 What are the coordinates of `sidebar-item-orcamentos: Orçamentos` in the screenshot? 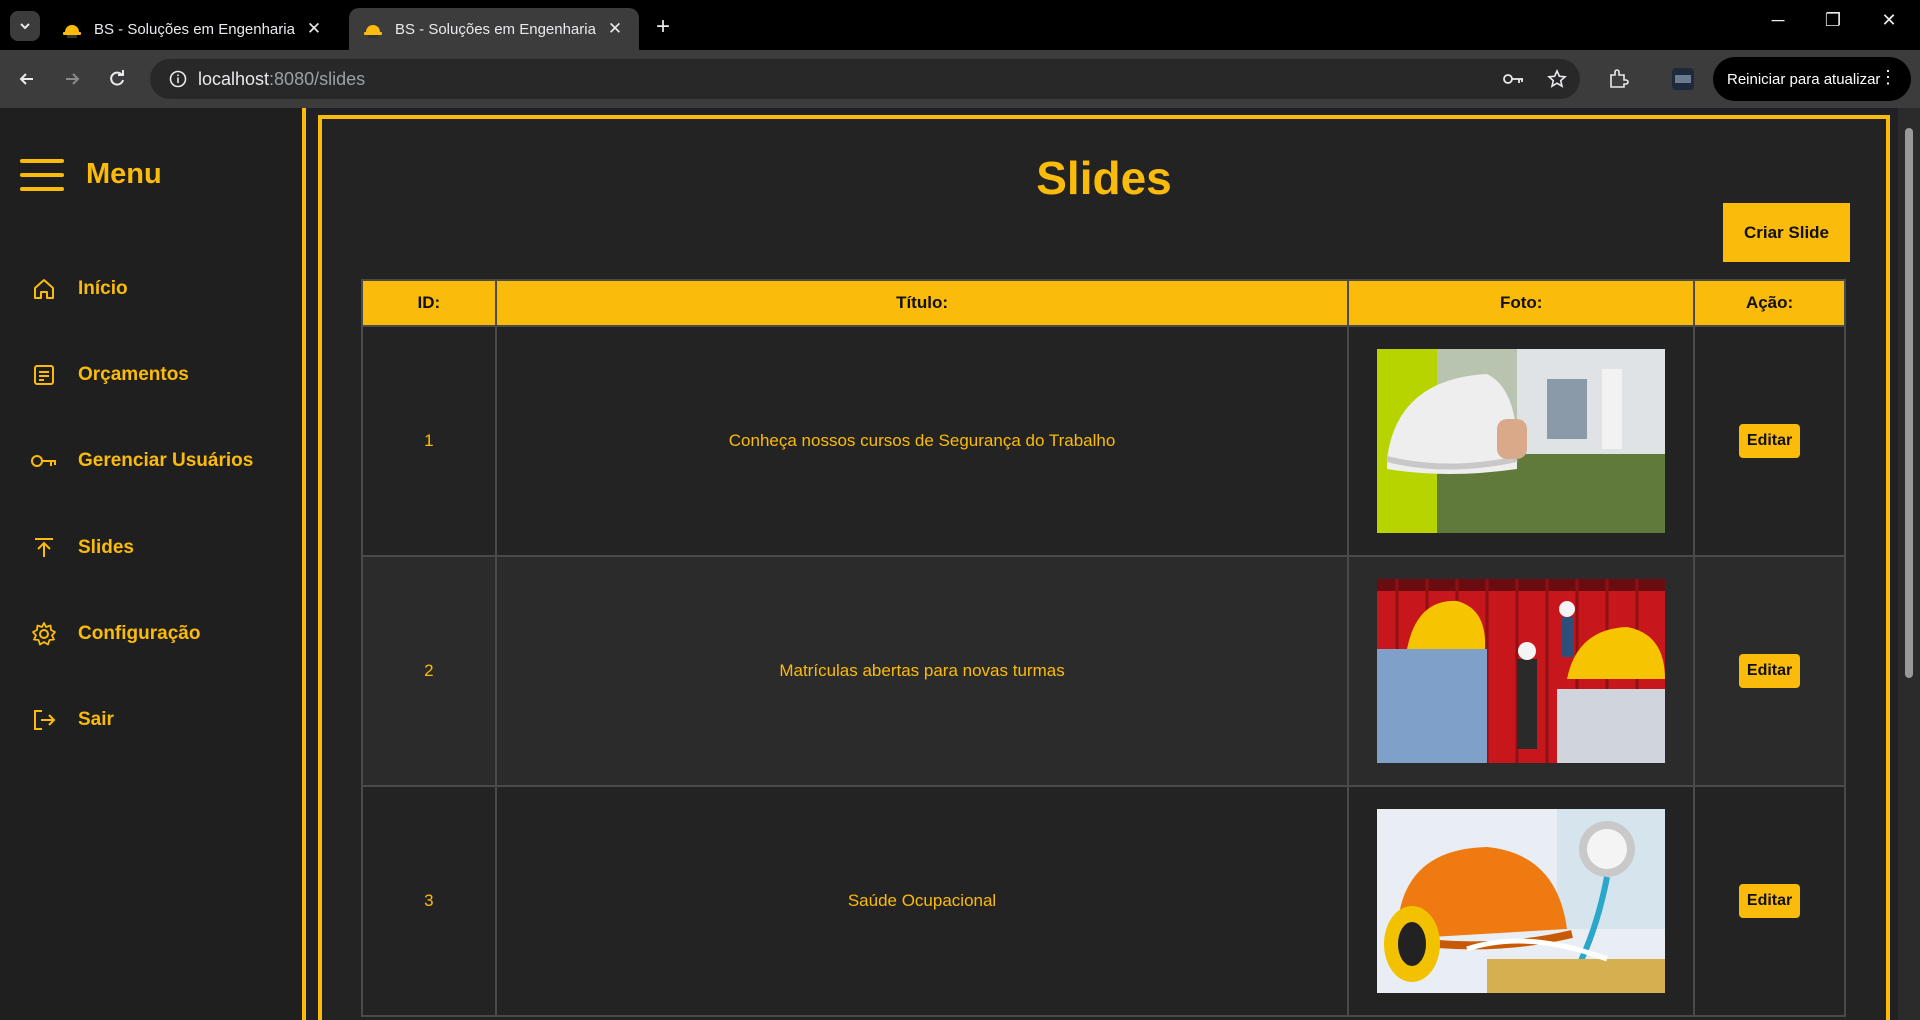 It's located at (109, 375).